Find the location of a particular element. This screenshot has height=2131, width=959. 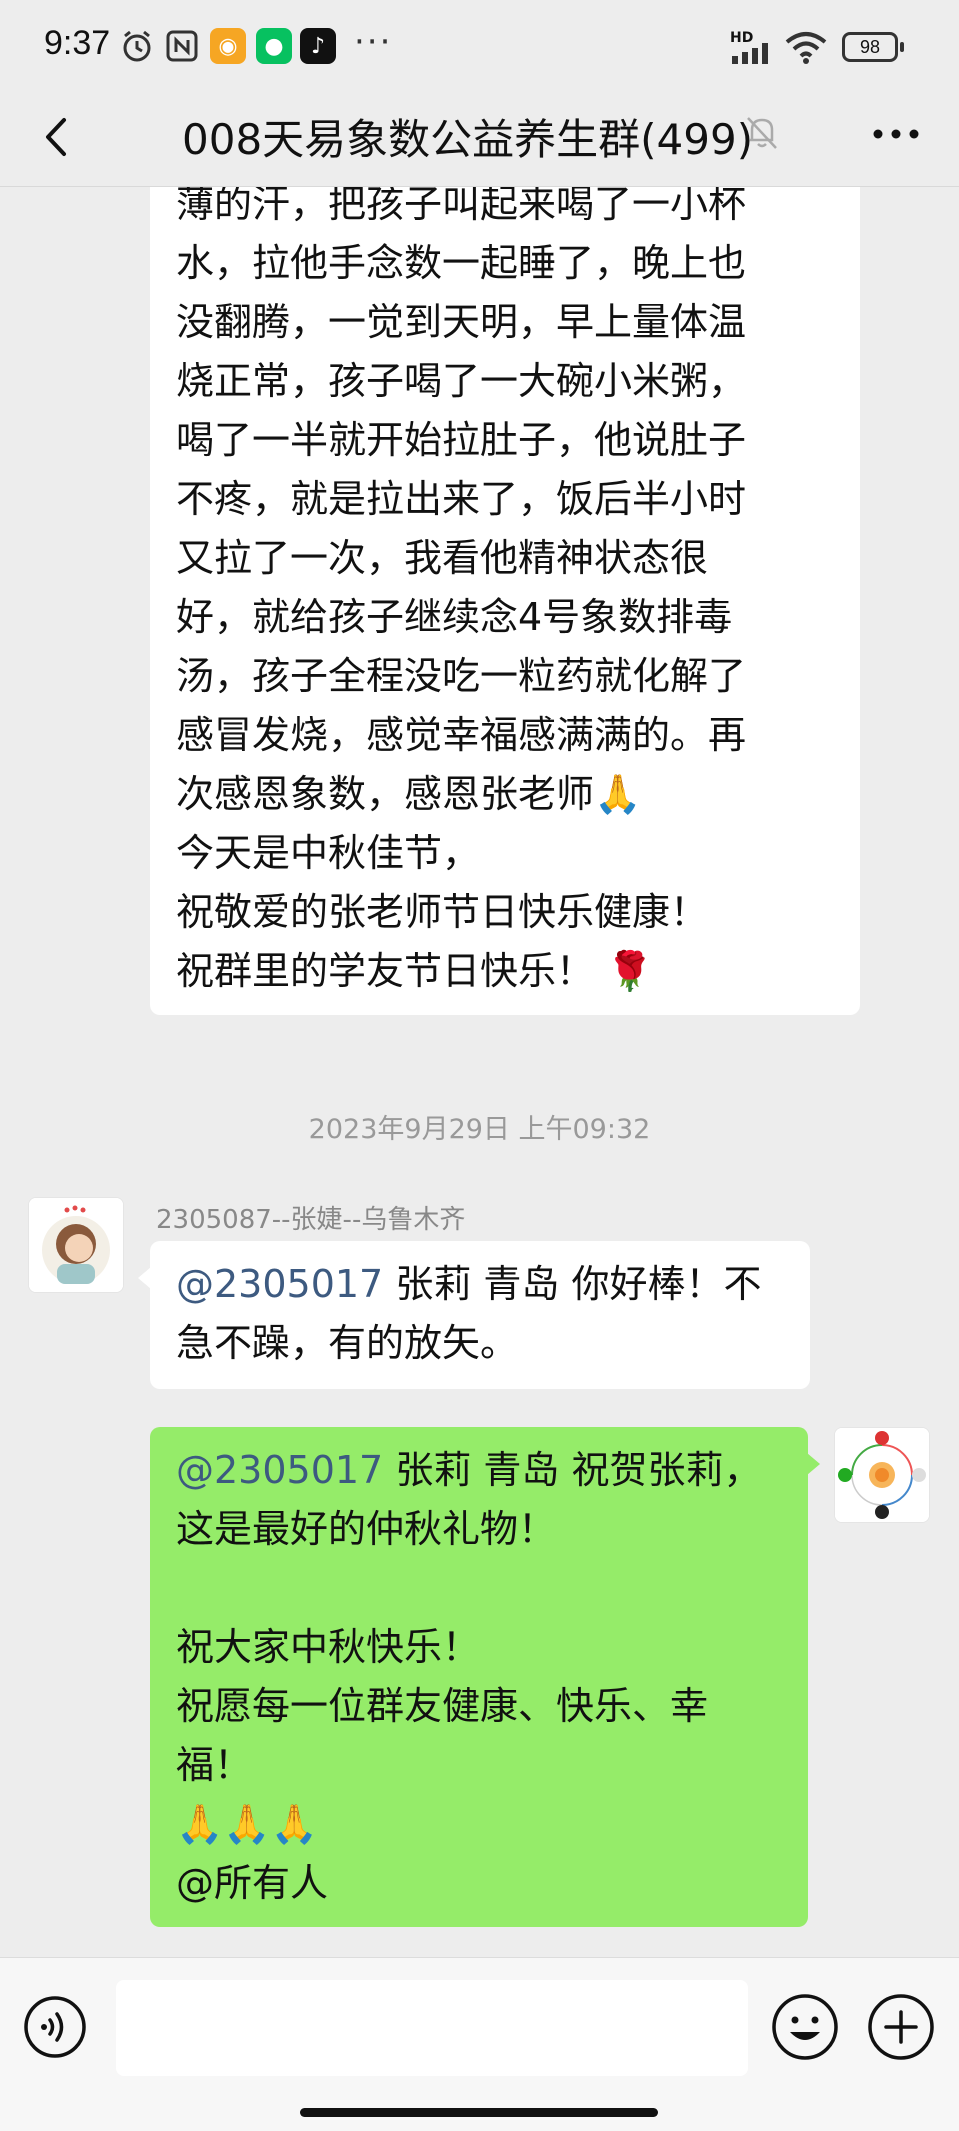

message-bubble-incoming: @2305017 张莉 青岛 你好棒！不 急不躁，有的放矢。 is located at coordinates (474, 1315).